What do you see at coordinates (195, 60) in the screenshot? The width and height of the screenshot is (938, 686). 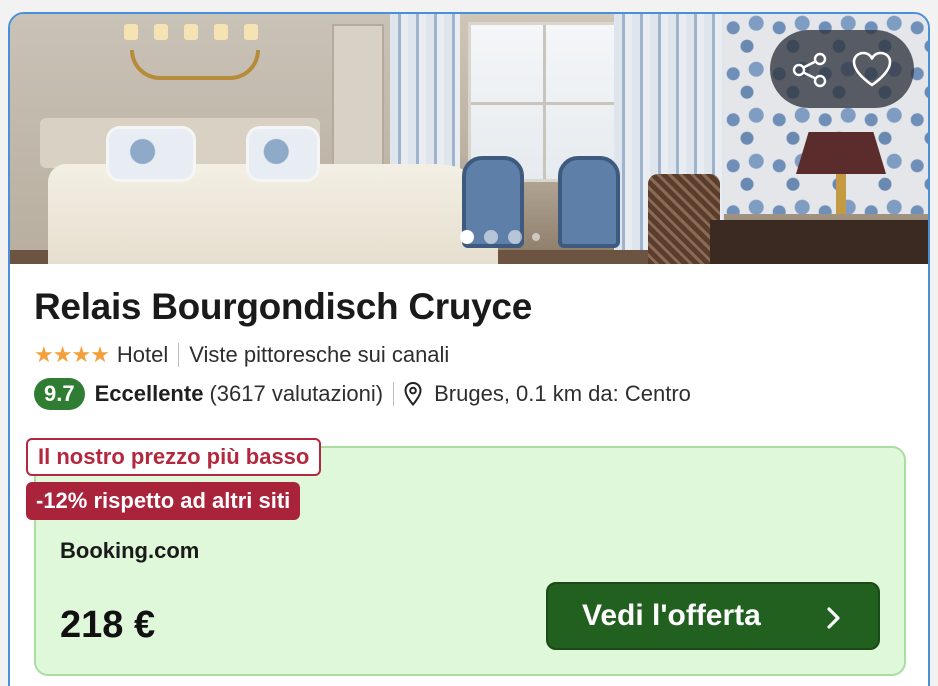 I see `photo-sconce` at bounding box center [195, 60].